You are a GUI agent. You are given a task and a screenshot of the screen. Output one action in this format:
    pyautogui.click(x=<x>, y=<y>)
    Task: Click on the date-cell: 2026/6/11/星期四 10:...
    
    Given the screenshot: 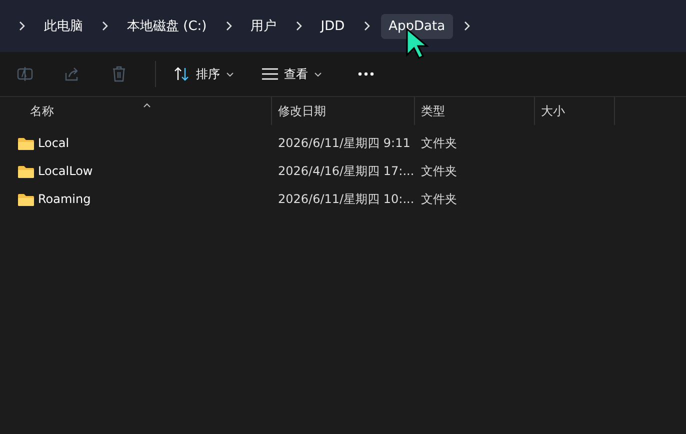 What is the action you would take?
    pyautogui.click(x=346, y=199)
    